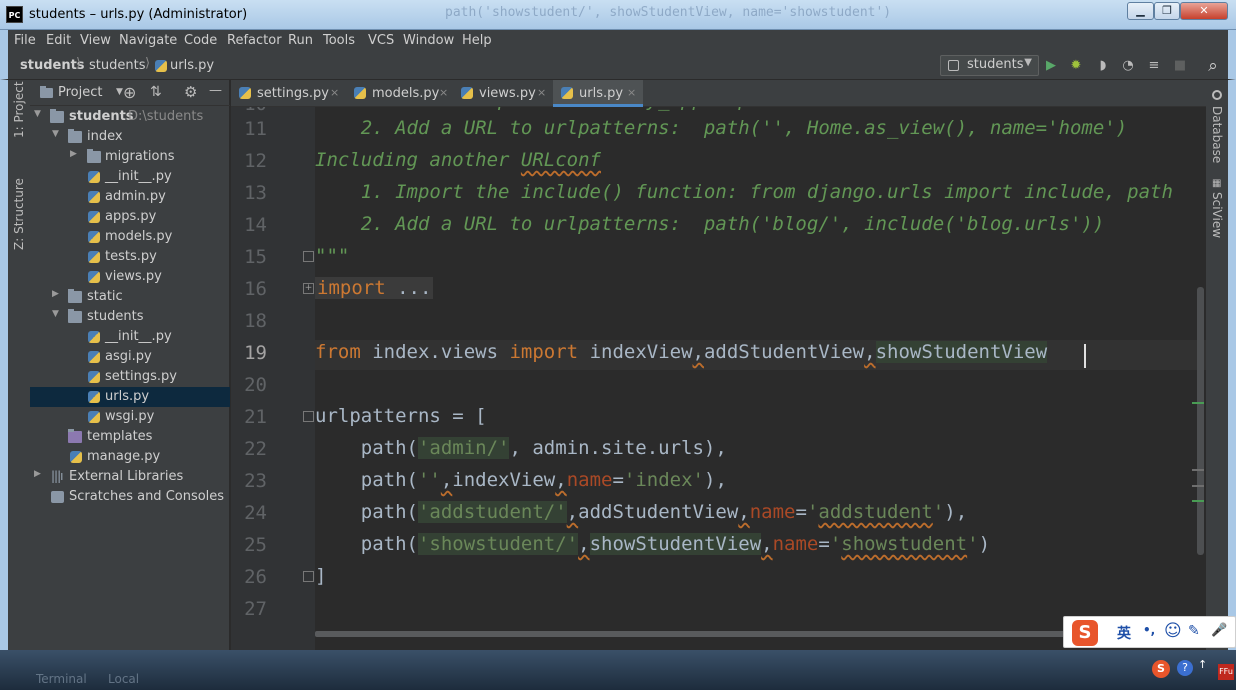 This screenshot has width=1236, height=690. What do you see at coordinates (61, 679) in the screenshot?
I see `taskbar-item-terminal: Terminal` at bounding box center [61, 679].